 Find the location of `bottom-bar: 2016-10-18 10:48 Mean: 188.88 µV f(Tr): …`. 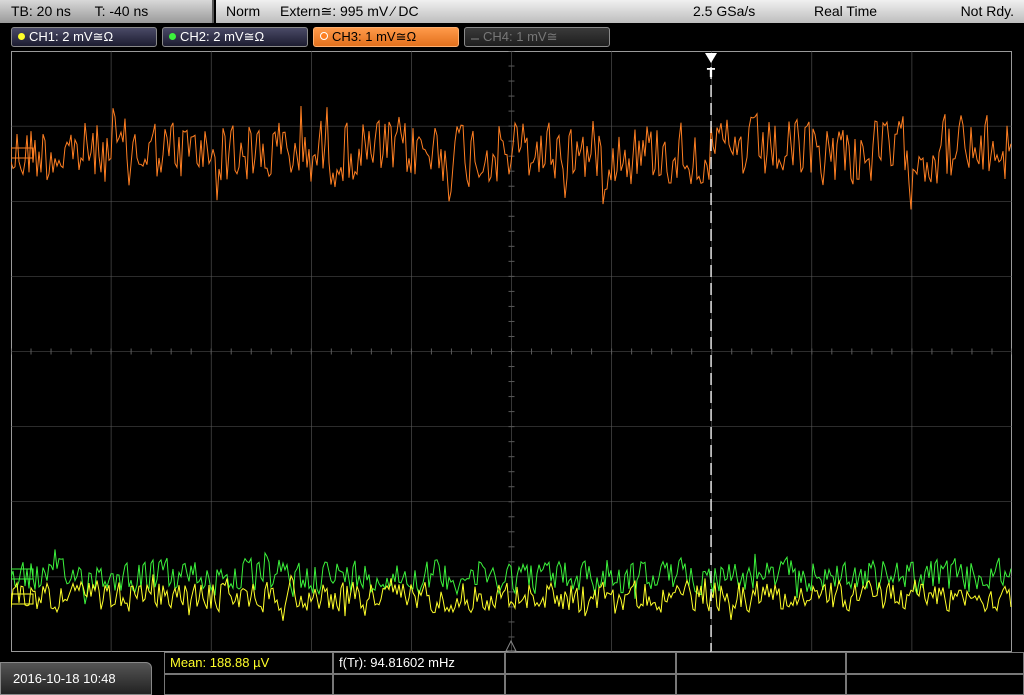

bottom-bar: 2016-10-18 10:48 Mean: 188.88 µV f(Tr): … is located at coordinates (512, 673).